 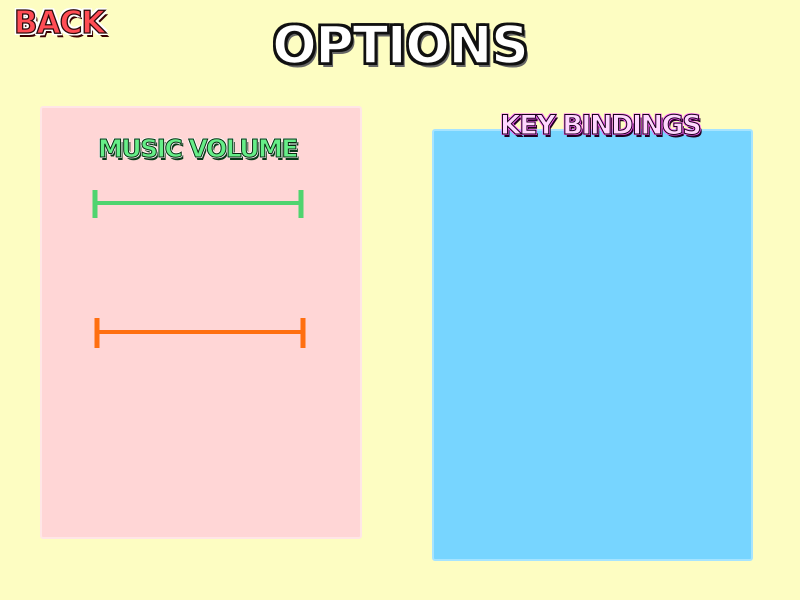 I want to click on slider-track-orange, so click(x=200, y=333).